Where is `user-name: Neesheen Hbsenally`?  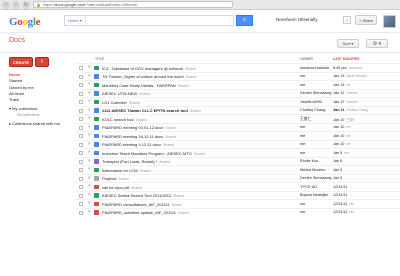 user-name: Neesheen Hbsenally is located at coordinates (297, 19).